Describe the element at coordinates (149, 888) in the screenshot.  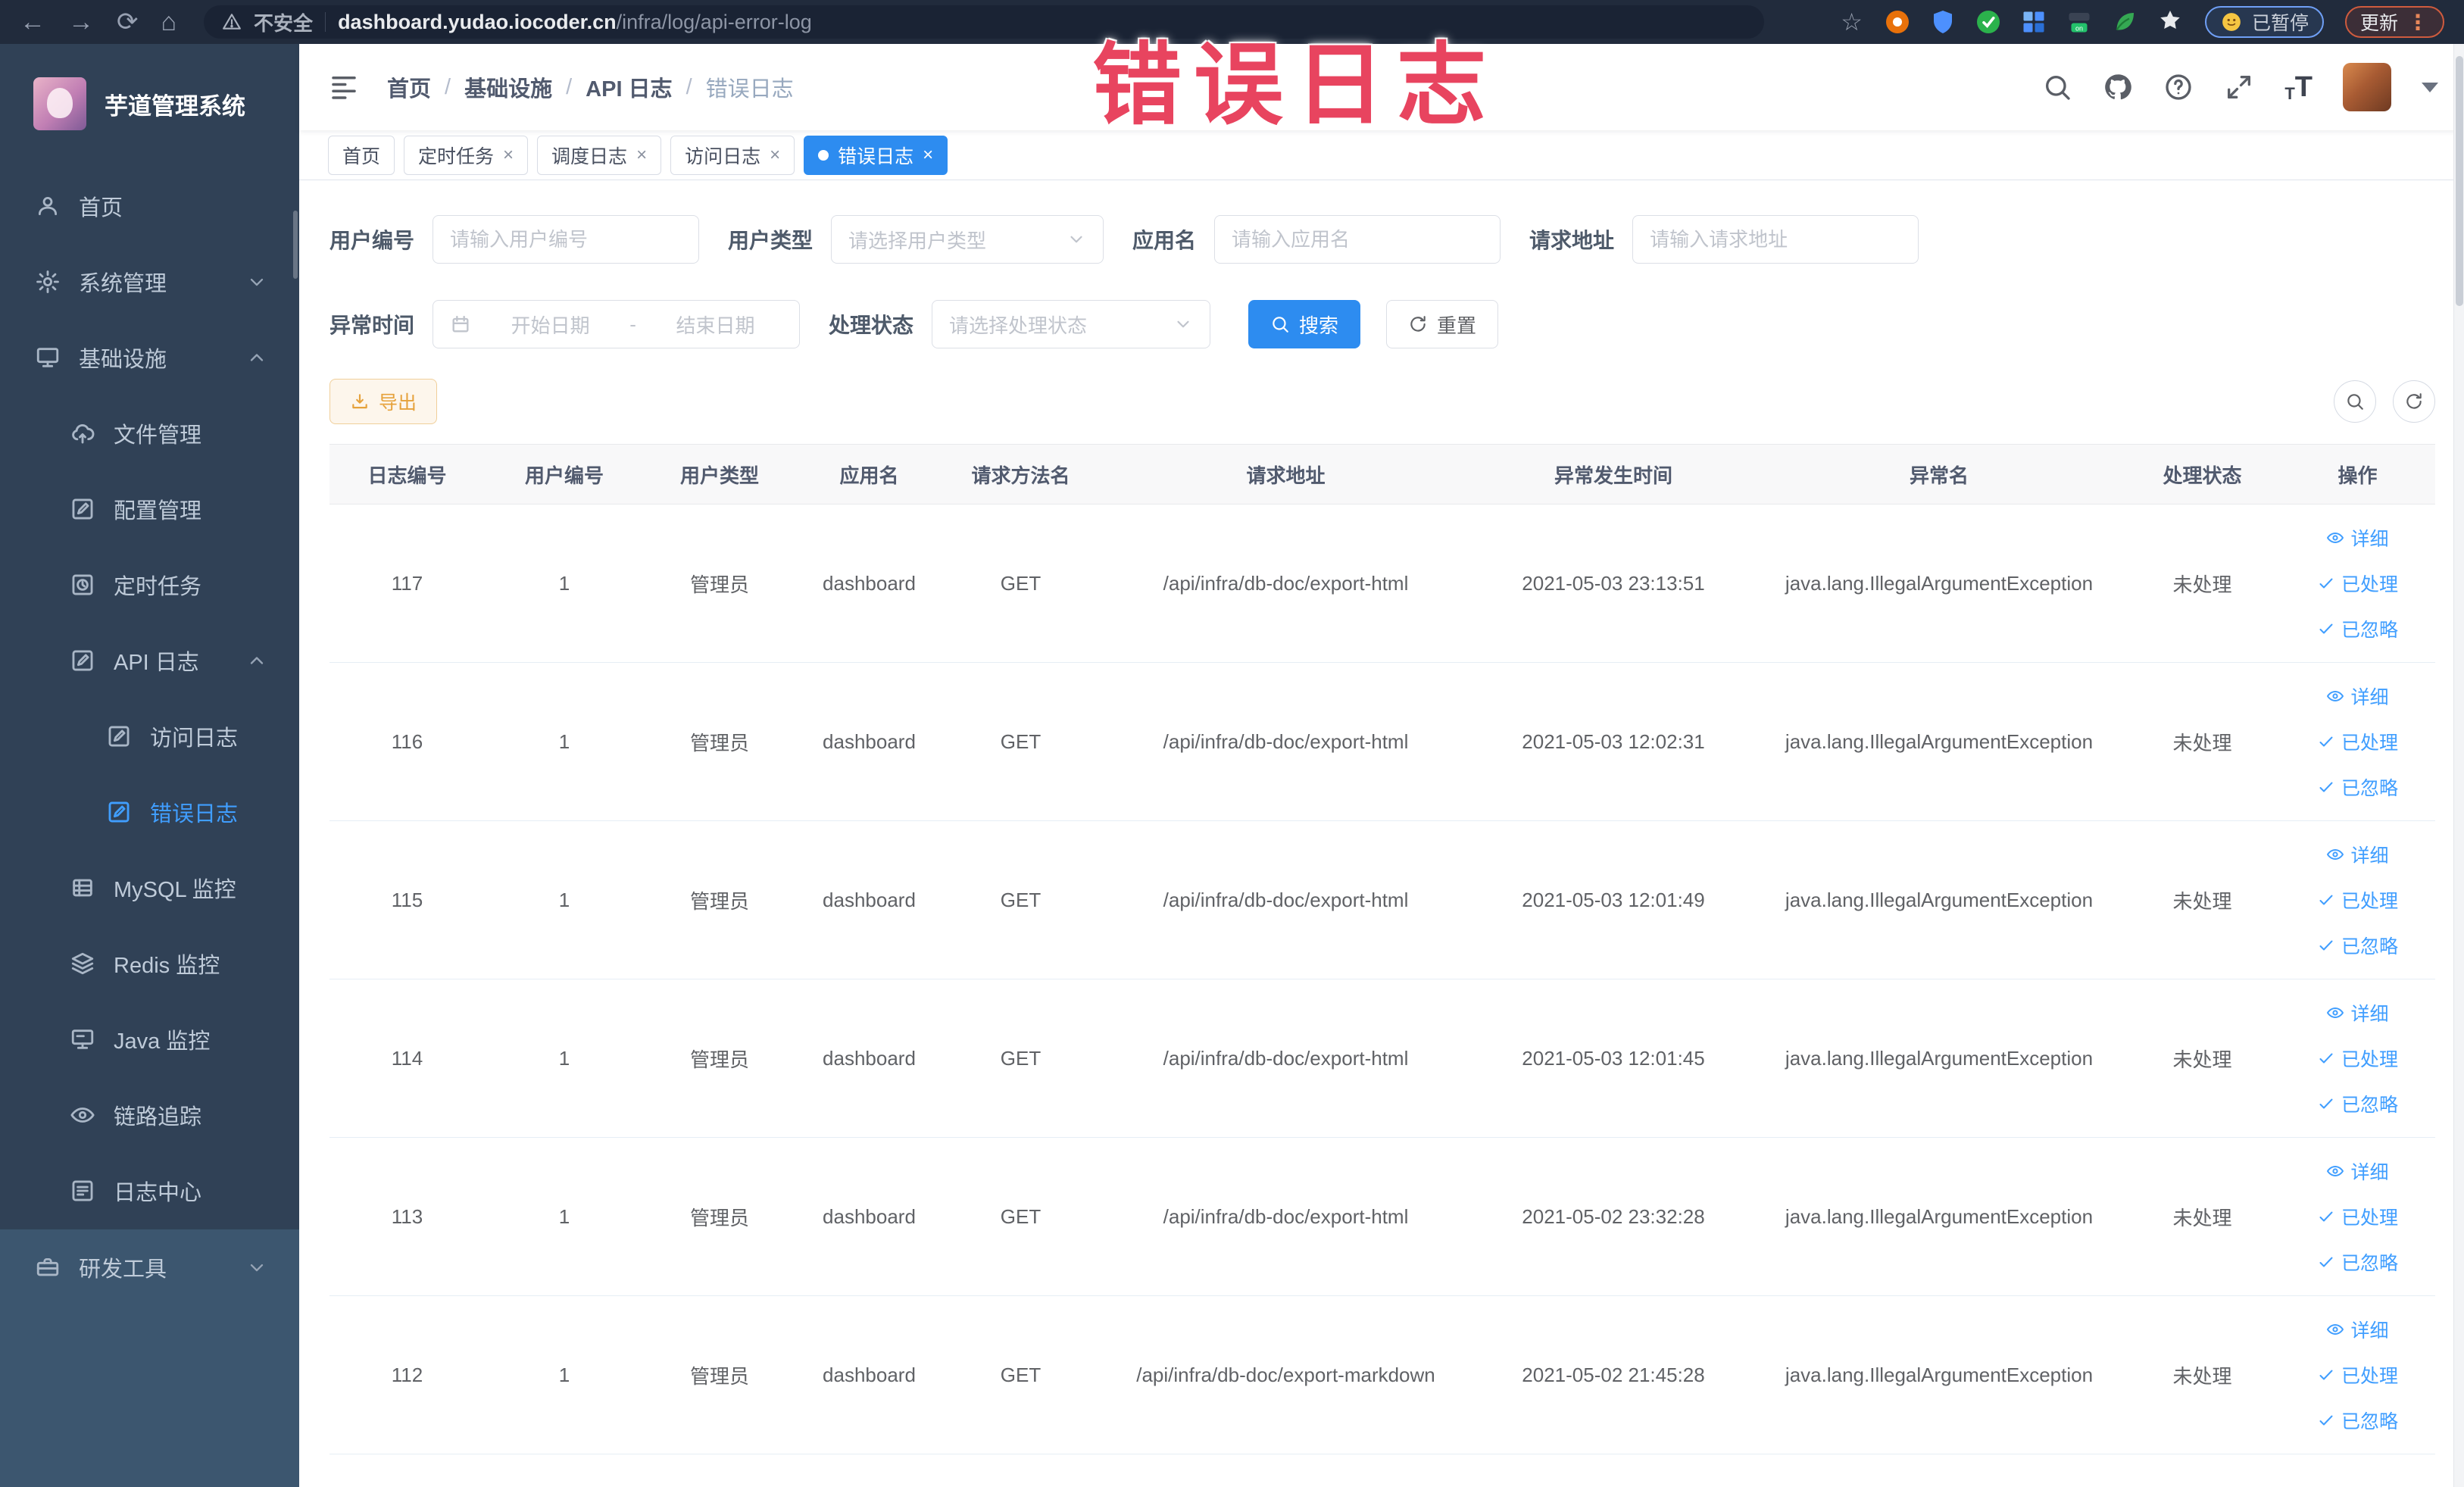
I see `sidebar-item-mysql-monitor: MySQL 监控` at that location.